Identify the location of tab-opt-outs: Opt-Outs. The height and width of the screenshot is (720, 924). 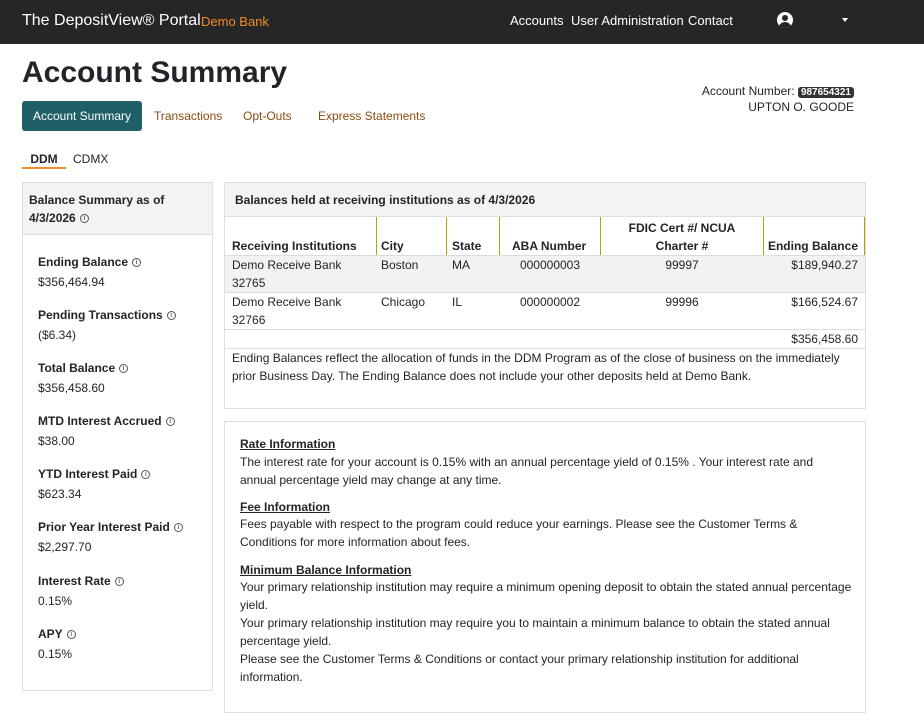
(267, 116).